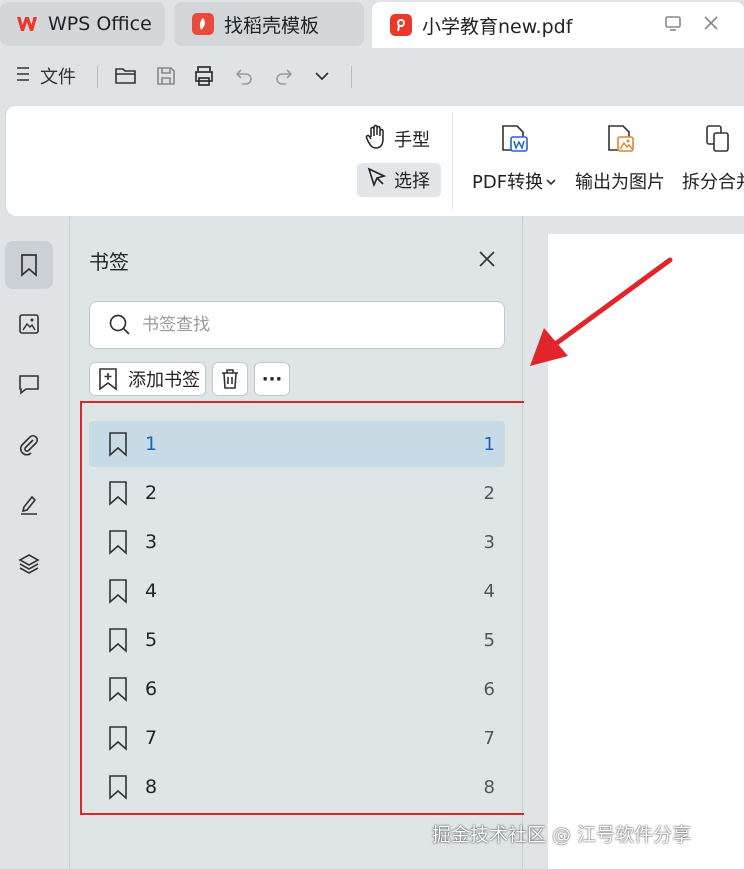  I want to click on pdf-convert-button: PDF转换, so click(514, 158).